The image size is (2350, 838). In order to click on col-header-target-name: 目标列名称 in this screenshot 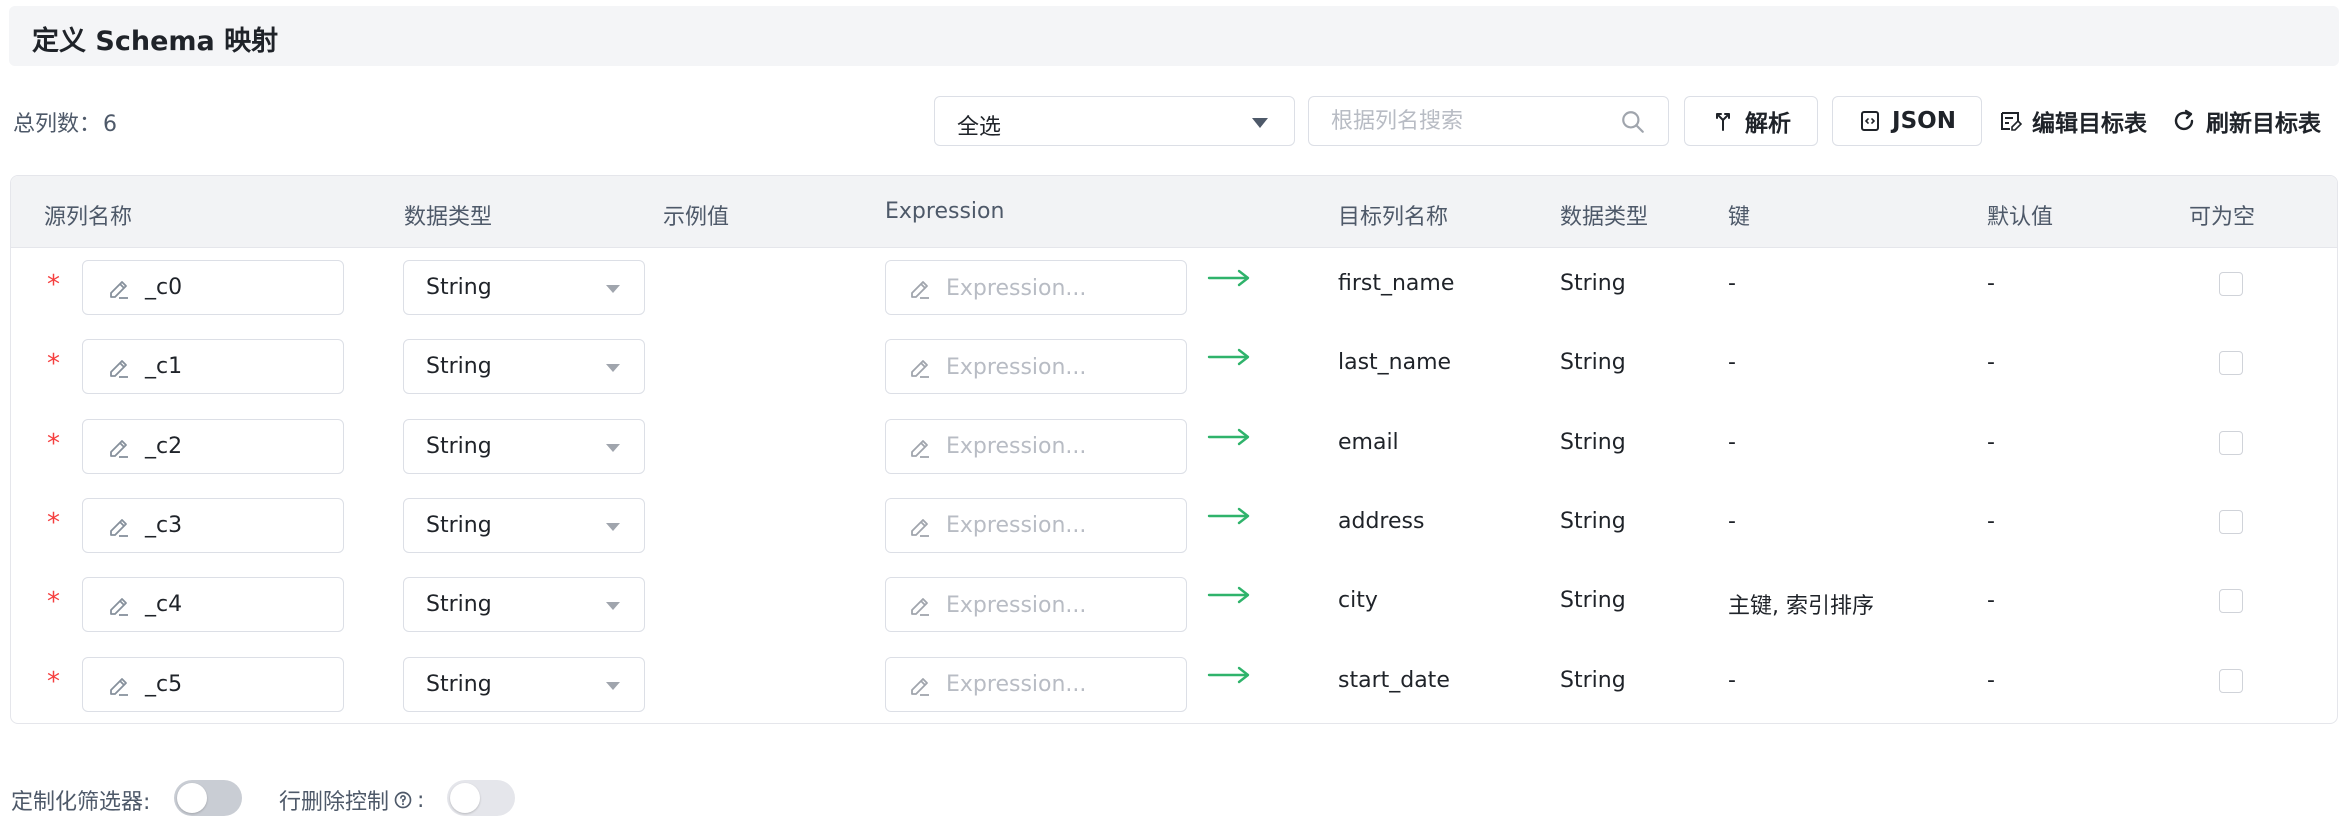, I will do `click(1393, 217)`.